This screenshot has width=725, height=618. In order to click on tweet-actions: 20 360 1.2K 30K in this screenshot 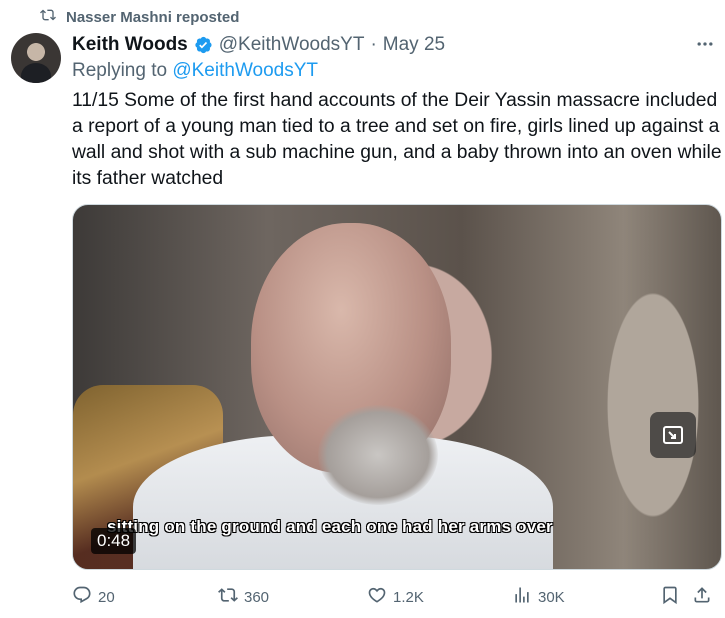, I will do `click(396, 597)`.